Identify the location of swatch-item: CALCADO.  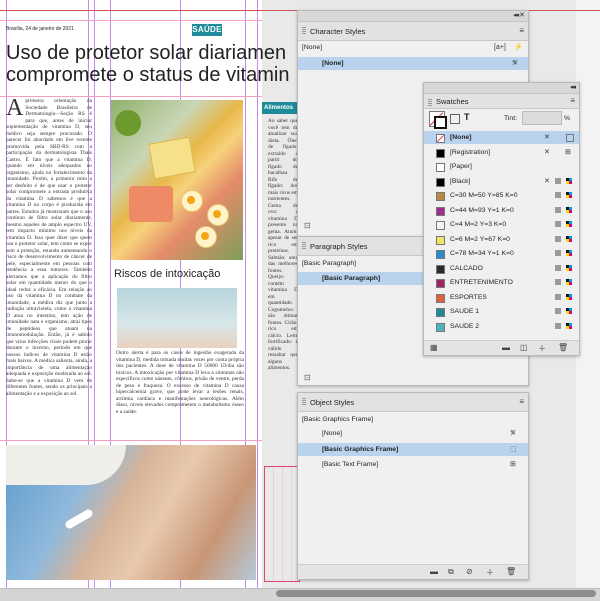
(501, 268).